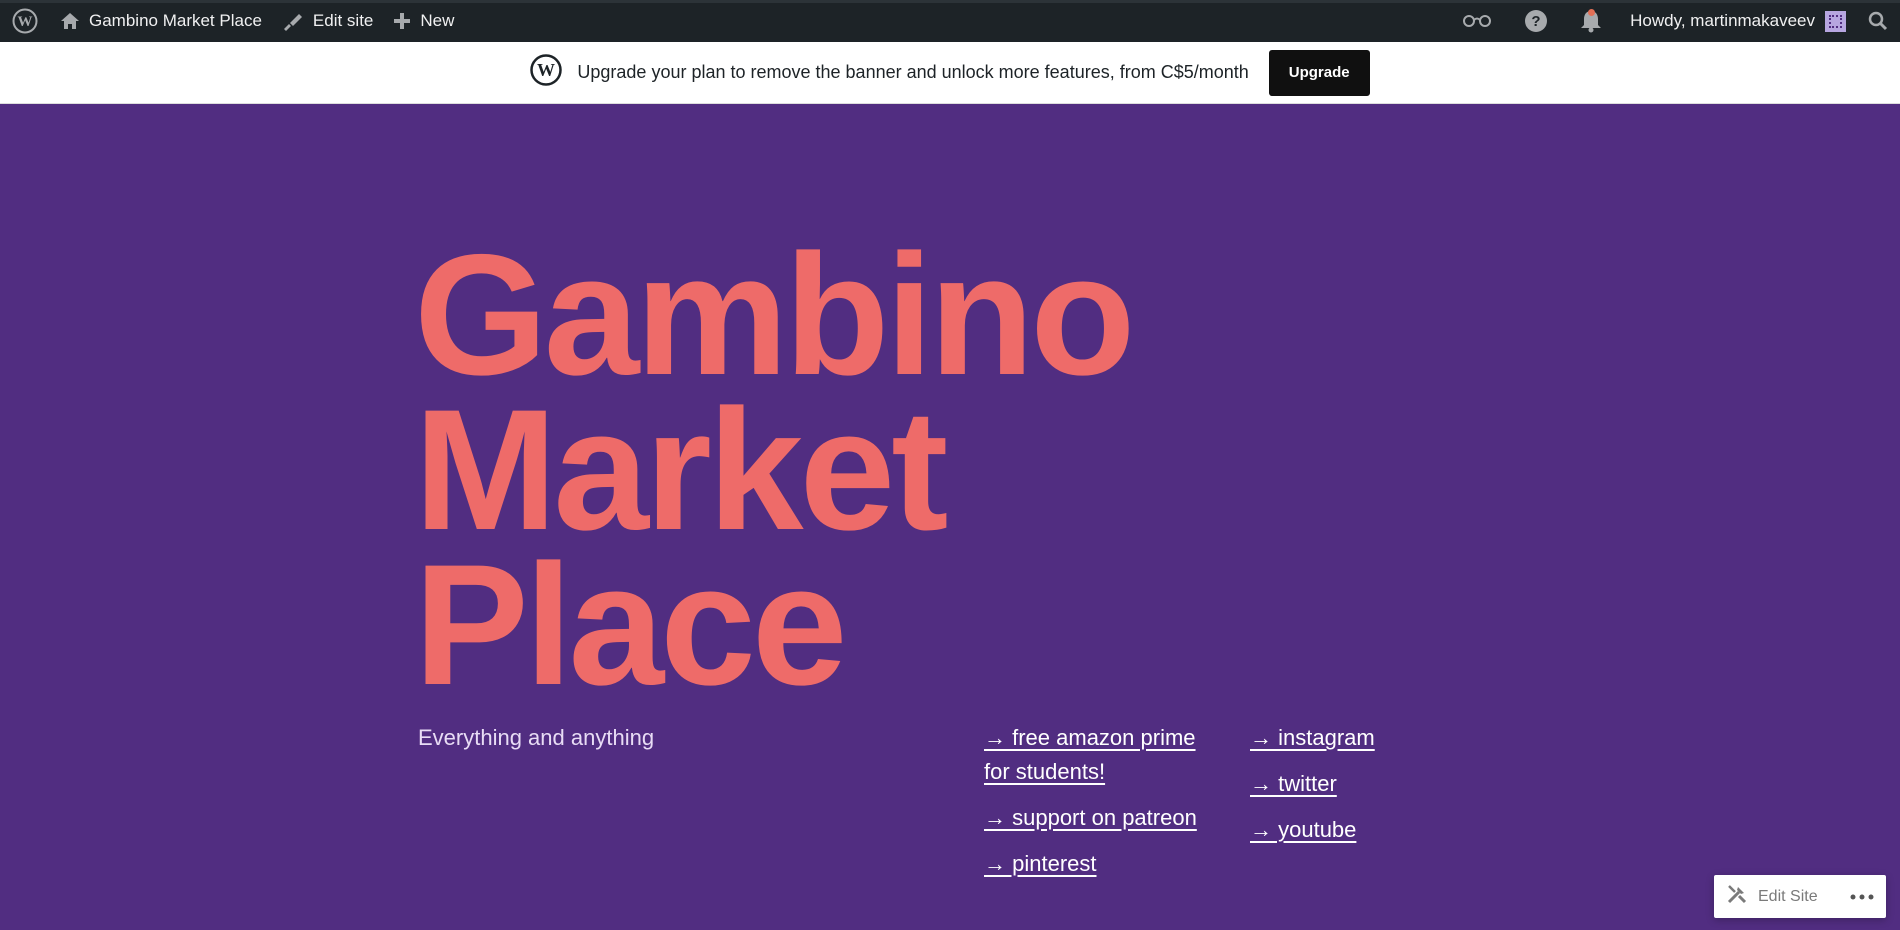  What do you see at coordinates (402, 21) in the screenshot?
I see `plus-icon` at bounding box center [402, 21].